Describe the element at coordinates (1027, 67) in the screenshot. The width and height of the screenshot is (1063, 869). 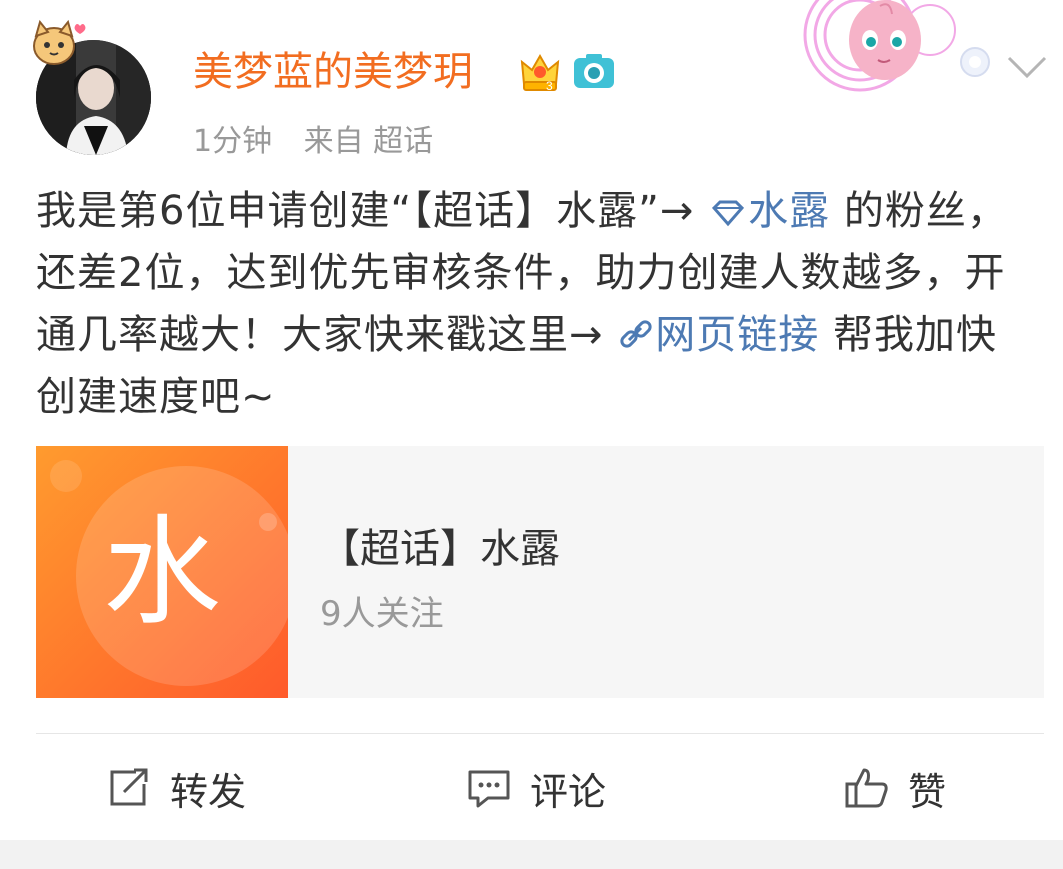
I see `chevron-down-icon` at that location.